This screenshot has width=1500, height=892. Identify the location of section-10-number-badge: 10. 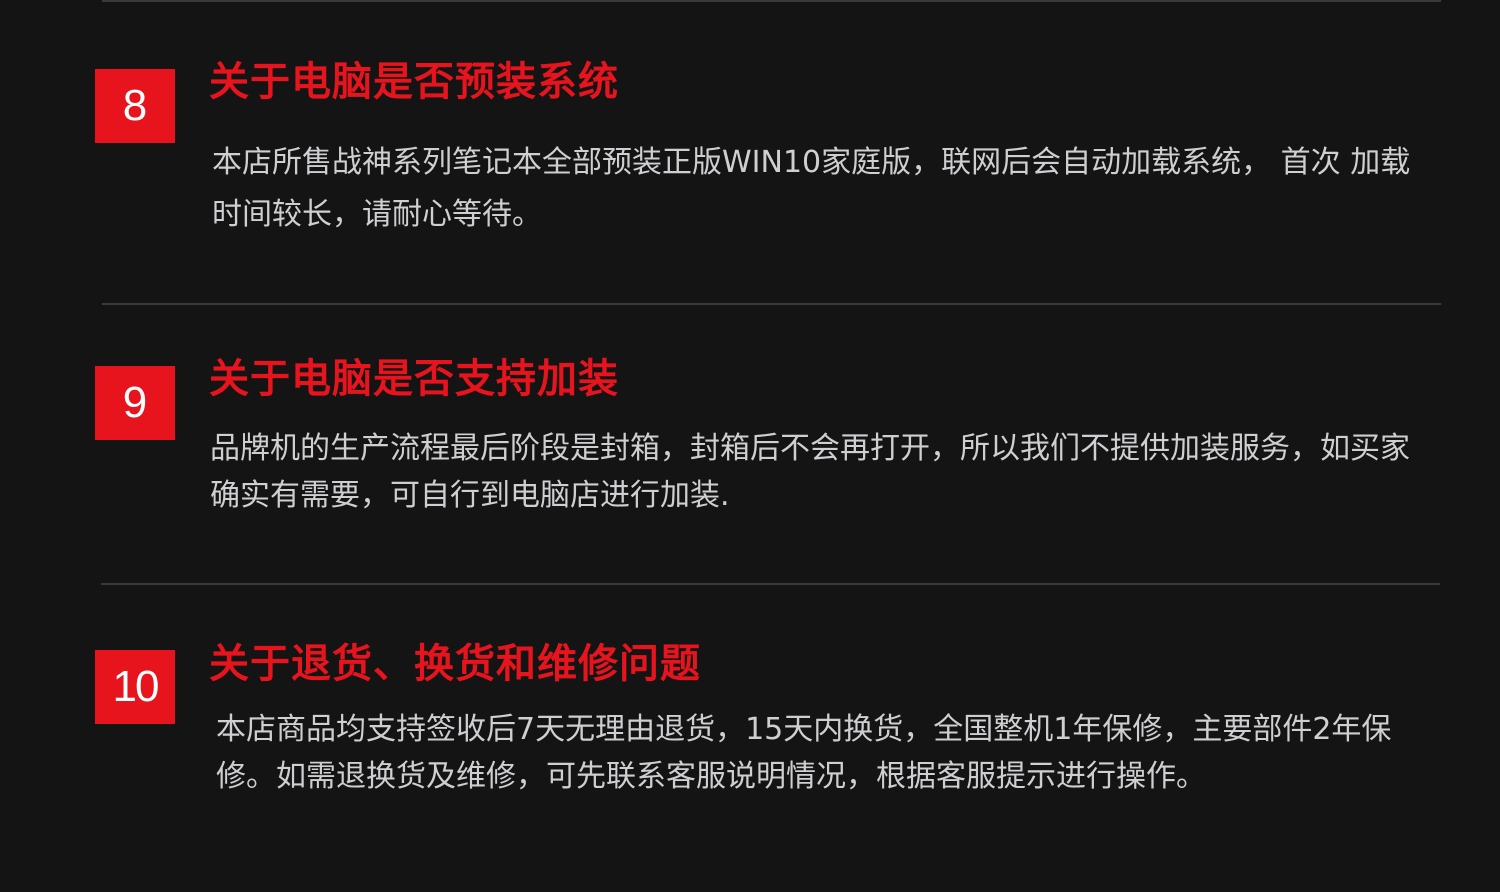
(135, 687).